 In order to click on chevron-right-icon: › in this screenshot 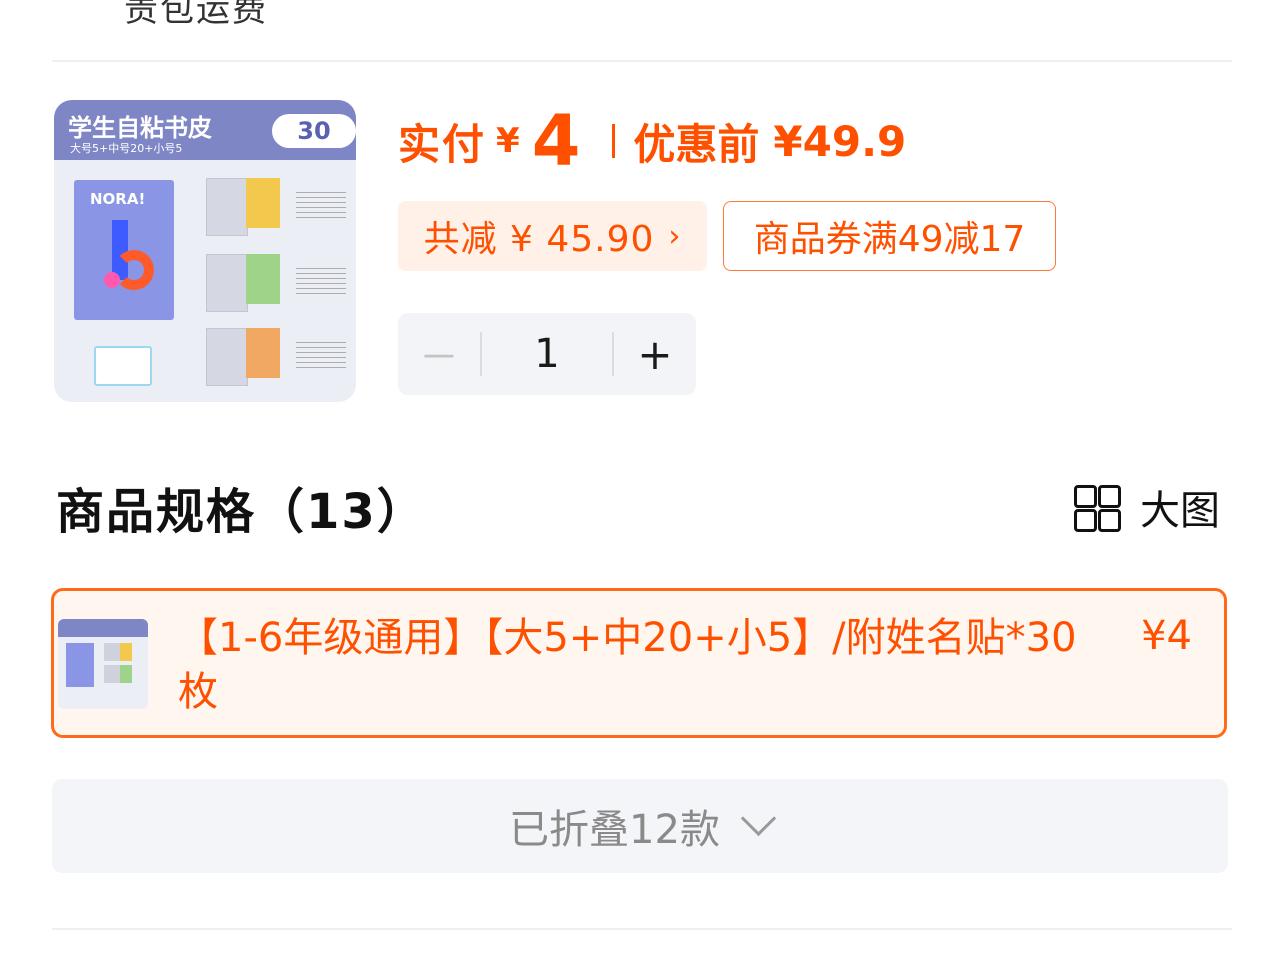, I will do `click(675, 236)`.